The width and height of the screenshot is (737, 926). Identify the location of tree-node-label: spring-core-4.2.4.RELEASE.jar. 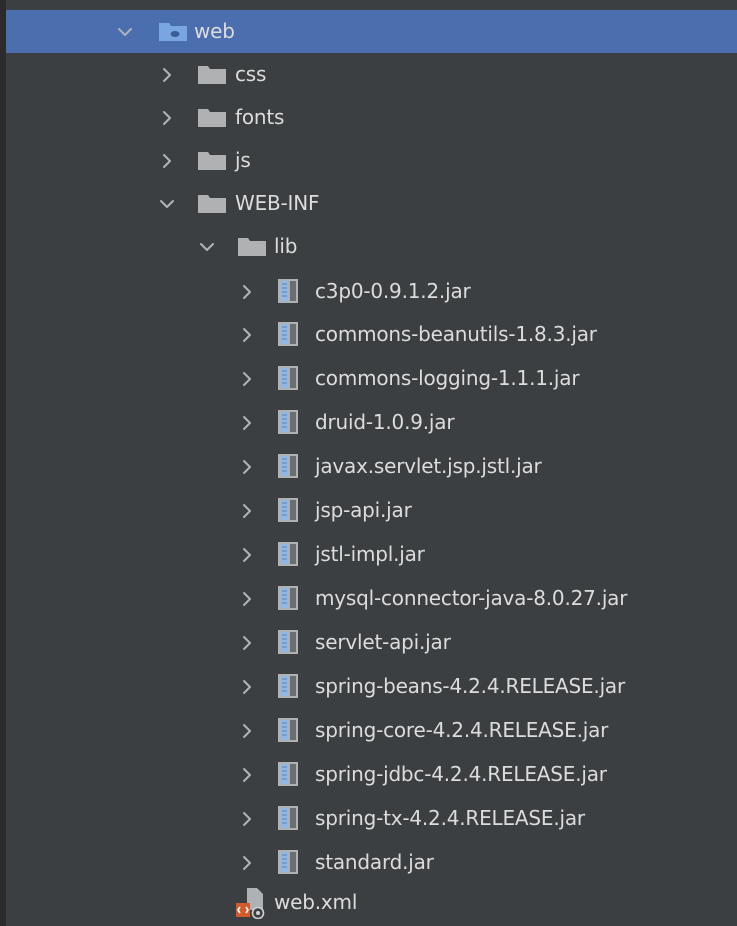
(462, 730).